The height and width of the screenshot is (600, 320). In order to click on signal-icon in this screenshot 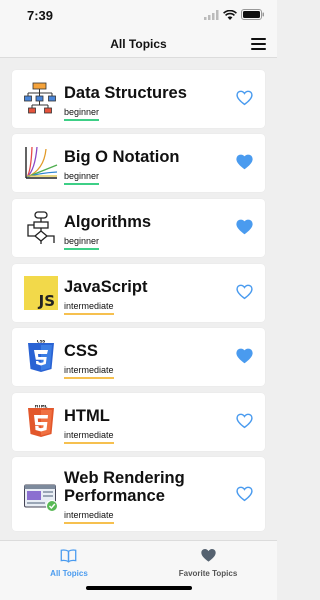, I will do `click(211, 14)`.